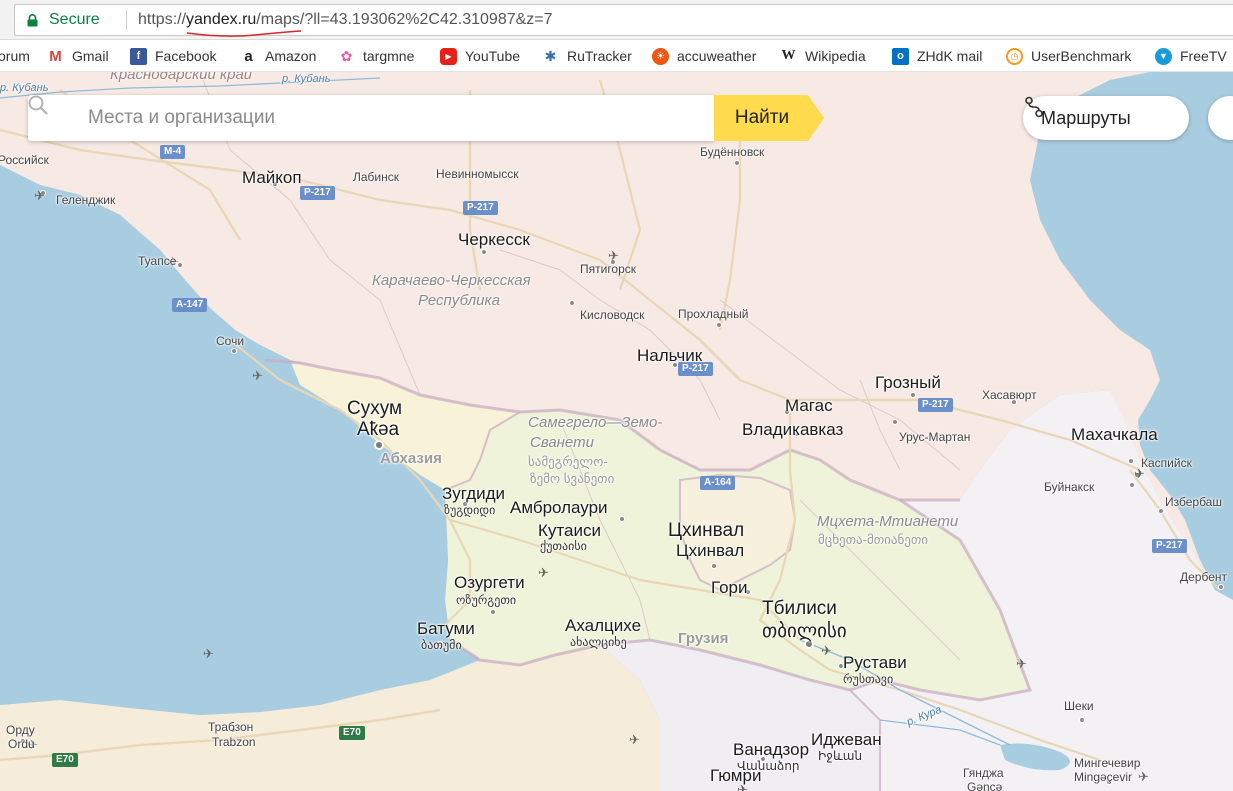 This screenshot has width=1233, height=791. I want to click on search-input, so click(393, 118).